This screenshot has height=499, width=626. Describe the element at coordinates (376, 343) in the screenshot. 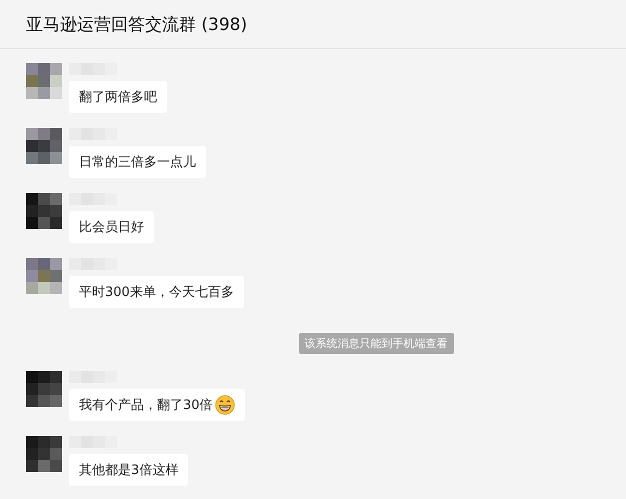

I see `system-notice: 该系统消息只能到手机端查看` at that location.